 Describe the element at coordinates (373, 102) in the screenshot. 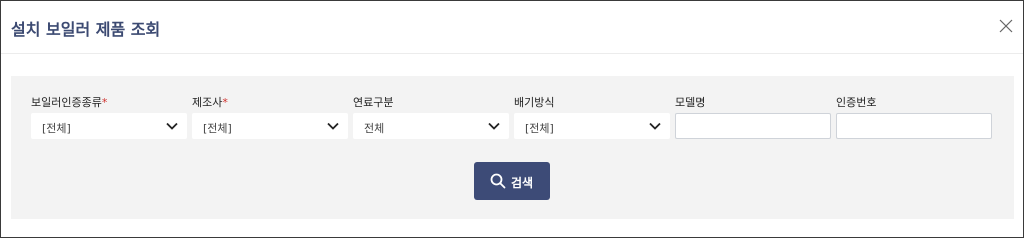

I see `fuel-type-label: 연료구분` at that location.